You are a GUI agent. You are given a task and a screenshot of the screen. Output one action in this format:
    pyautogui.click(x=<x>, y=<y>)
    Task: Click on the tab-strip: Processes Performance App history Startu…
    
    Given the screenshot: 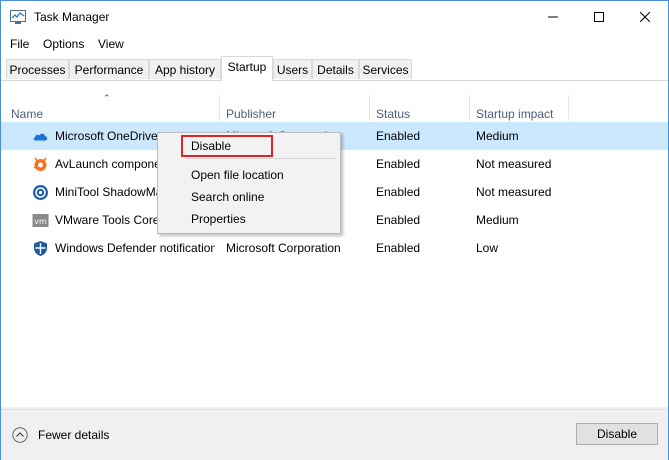 What is the action you would take?
    pyautogui.click(x=334, y=68)
    